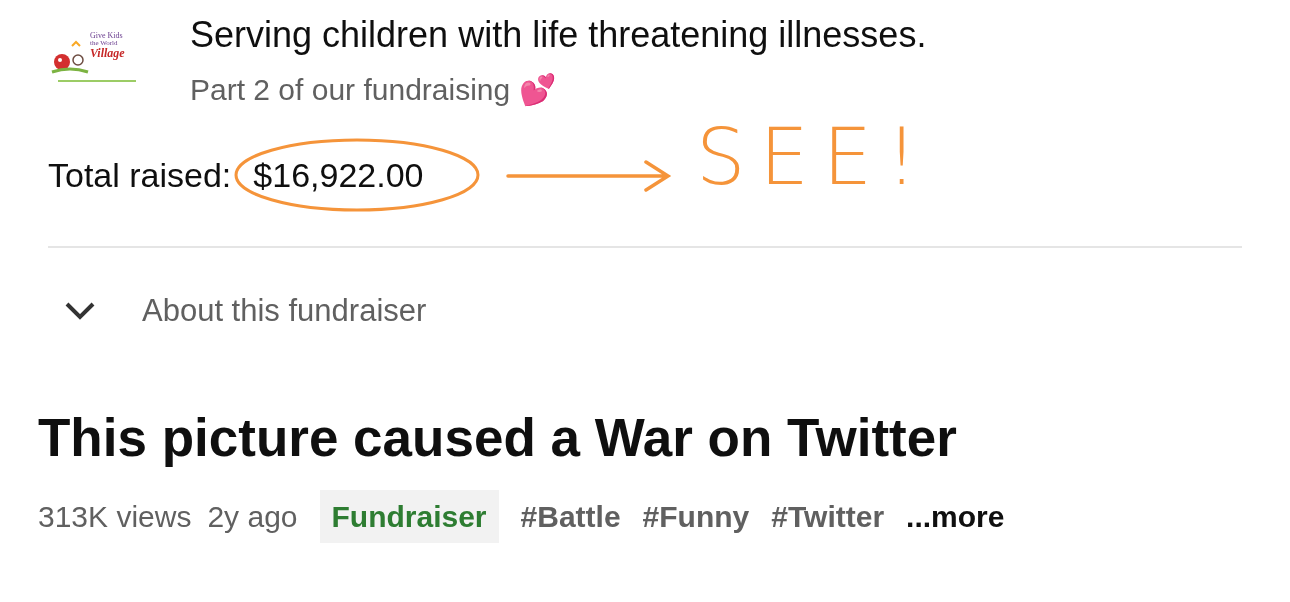 This screenshot has height=602, width=1290. What do you see at coordinates (570, 516) in the screenshot?
I see `hashtag-link: #Battle` at bounding box center [570, 516].